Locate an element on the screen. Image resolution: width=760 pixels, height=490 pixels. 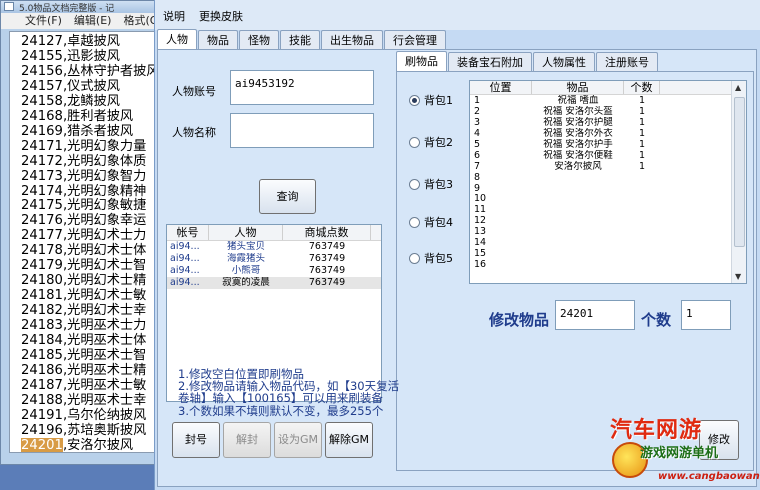
col-position: 位置 is located at coordinates (501, 87).